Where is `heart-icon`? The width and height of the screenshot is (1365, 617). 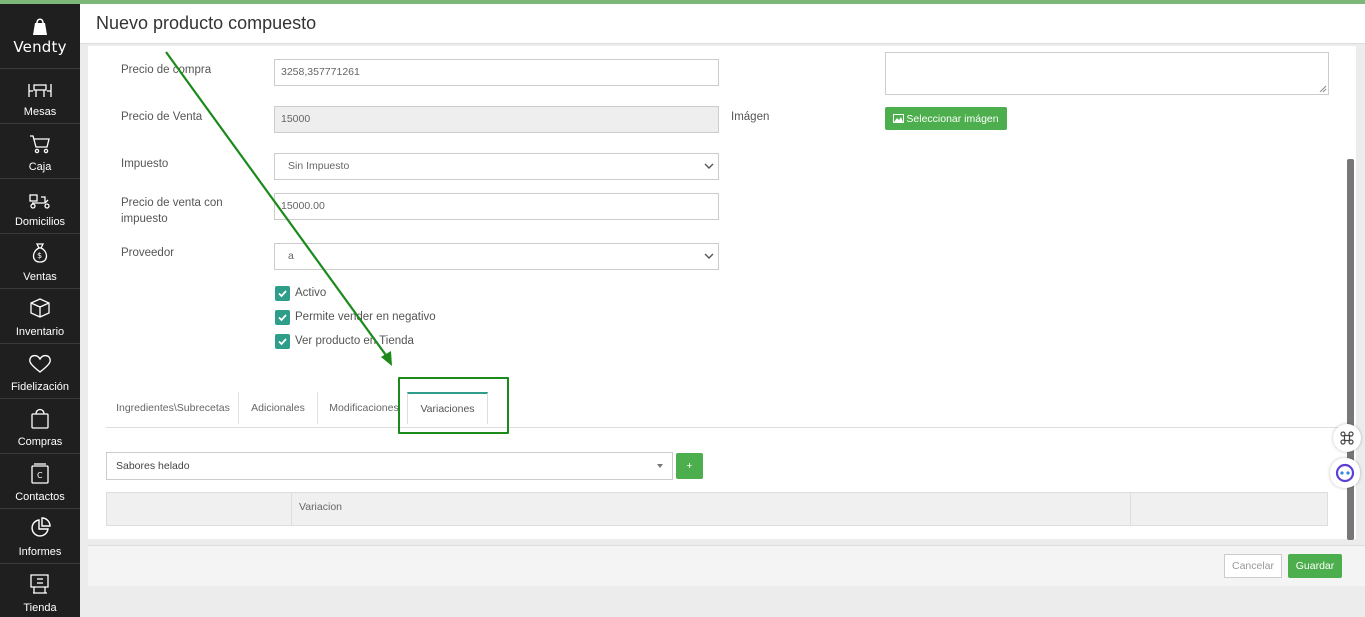 heart-icon is located at coordinates (40, 363).